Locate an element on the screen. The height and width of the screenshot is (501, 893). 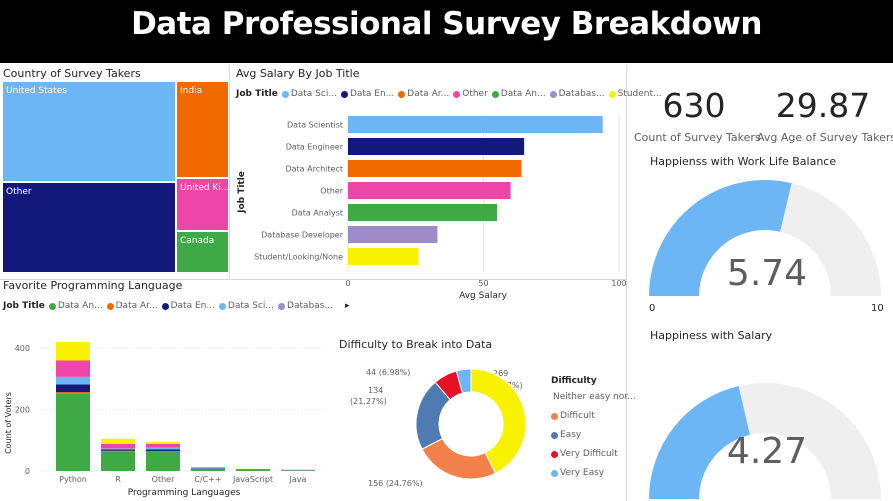
x-tick-label: C/C++ is located at coordinates (207, 479).